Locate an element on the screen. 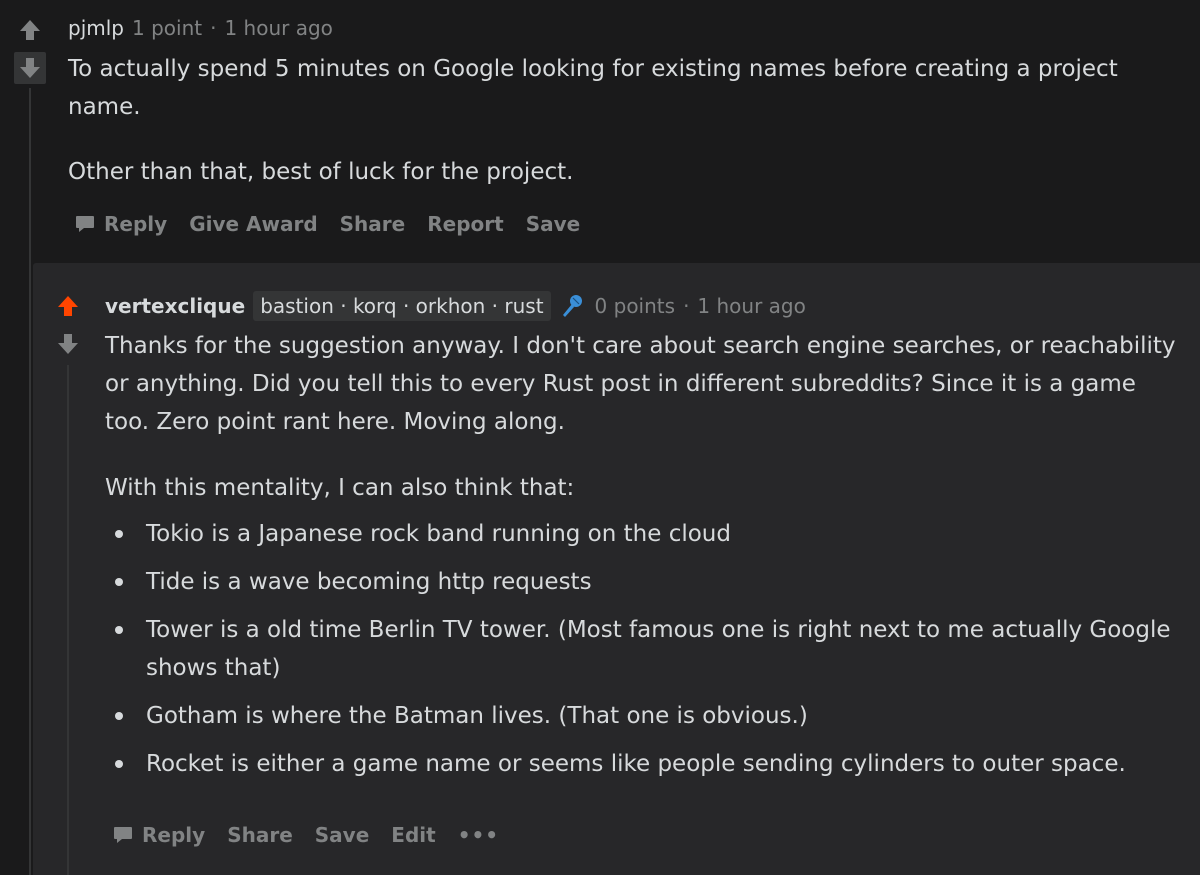 This screenshot has width=1200, height=875. give-award-label: Give Award is located at coordinates (253, 224).